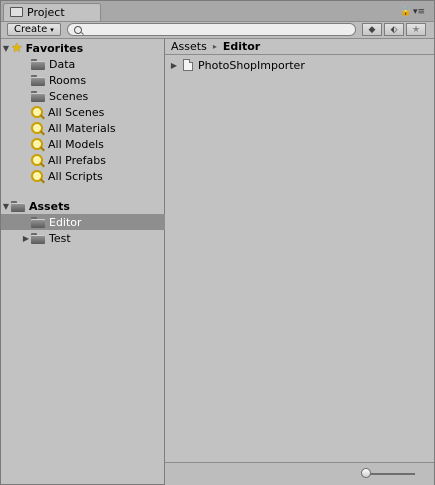 The width and height of the screenshot is (435, 485). What do you see at coordinates (54, 48) in the screenshot?
I see `favorites-label: Favorites` at bounding box center [54, 48].